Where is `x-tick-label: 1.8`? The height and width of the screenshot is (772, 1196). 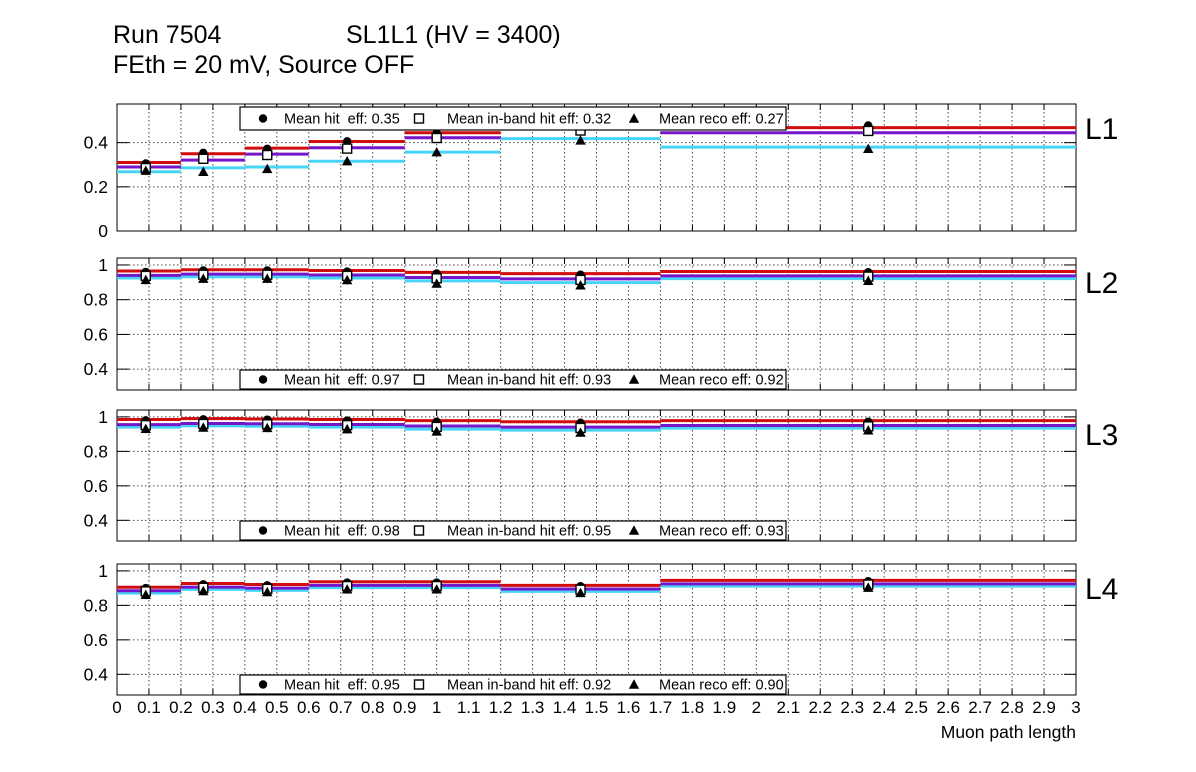 x-tick-label: 1.8 is located at coordinates (693, 707).